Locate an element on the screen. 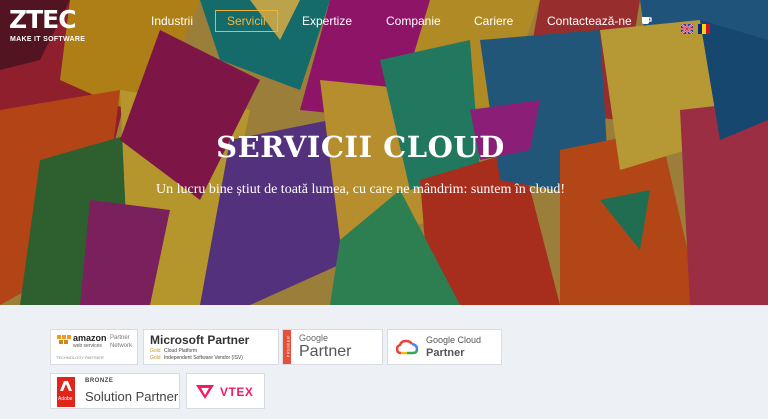  adobe-name: Adobe is located at coordinates (65, 399).